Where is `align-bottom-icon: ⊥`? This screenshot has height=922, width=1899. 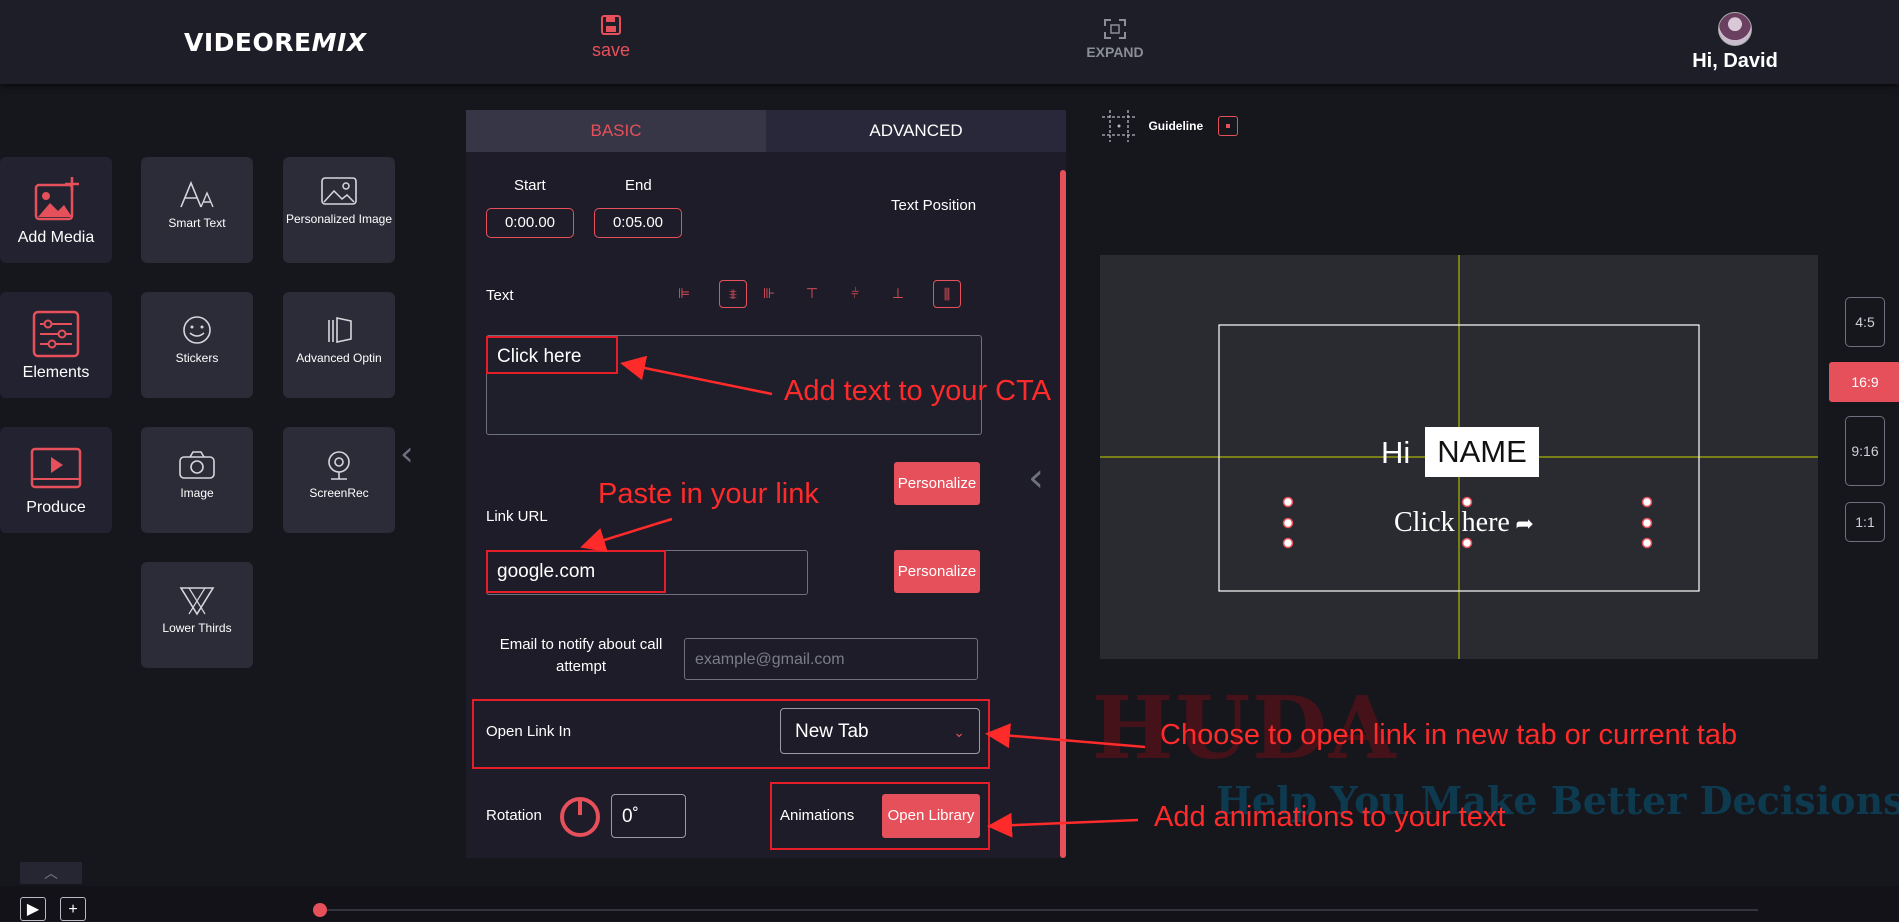 align-bottom-icon: ⊥ is located at coordinates (898, 293).